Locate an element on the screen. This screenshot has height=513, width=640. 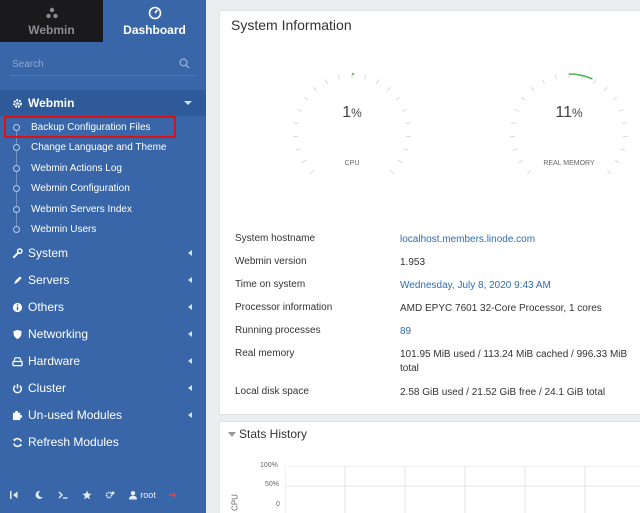
power-icon is located at coordinates (17, 388).